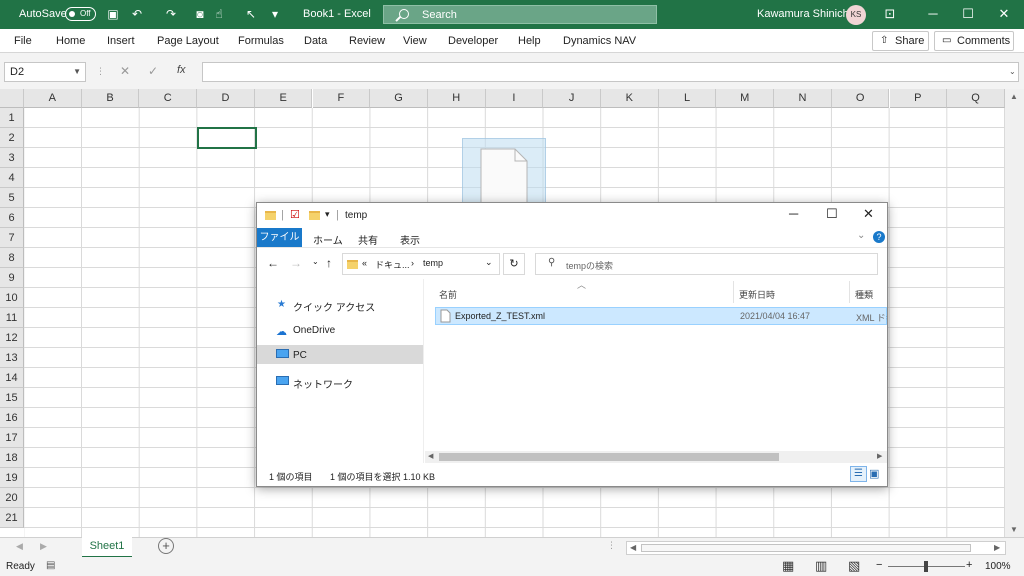  What do you see at coordinates (788, 566) in the screenshot?
I see `normal-view-icon: ▦` at bounding box center [788, 566].